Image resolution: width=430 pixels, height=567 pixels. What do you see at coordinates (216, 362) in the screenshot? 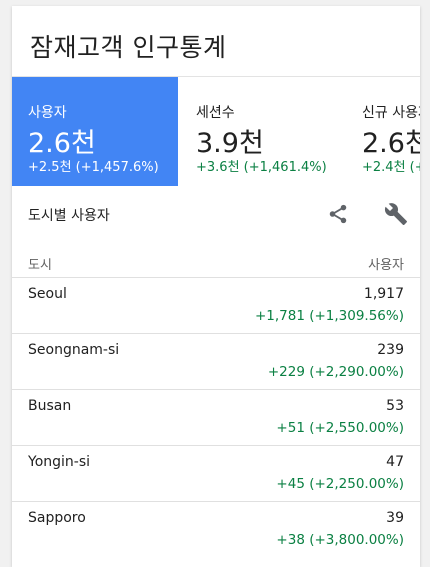
I see `table-row: Seongnam-si 239 +229 (+2,290.00%)` at bounding box center [216, 362].